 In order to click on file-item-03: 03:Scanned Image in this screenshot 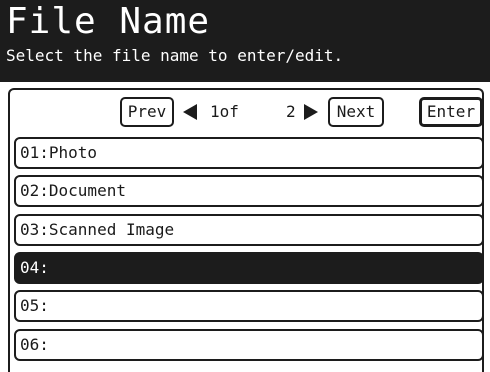, I will do `click(249, 230)`.